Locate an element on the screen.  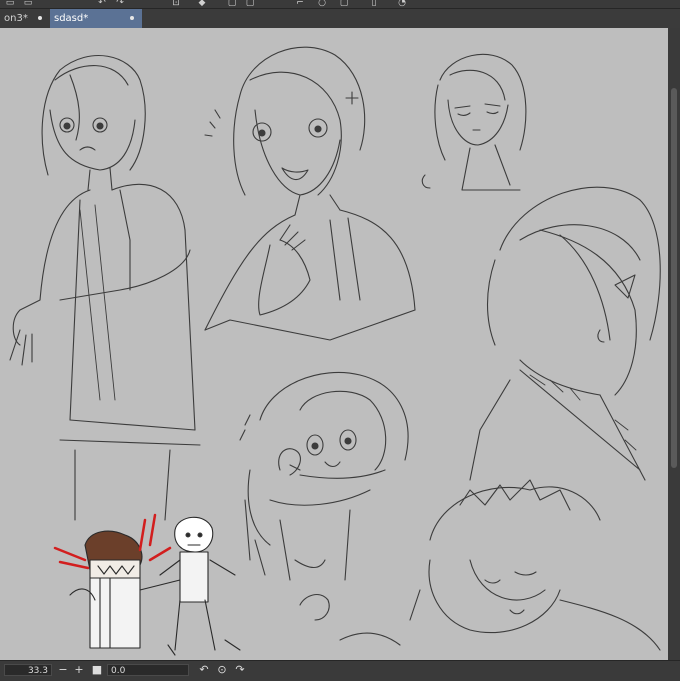
phone-icon: ▯ is located at coordinates (374, 4).